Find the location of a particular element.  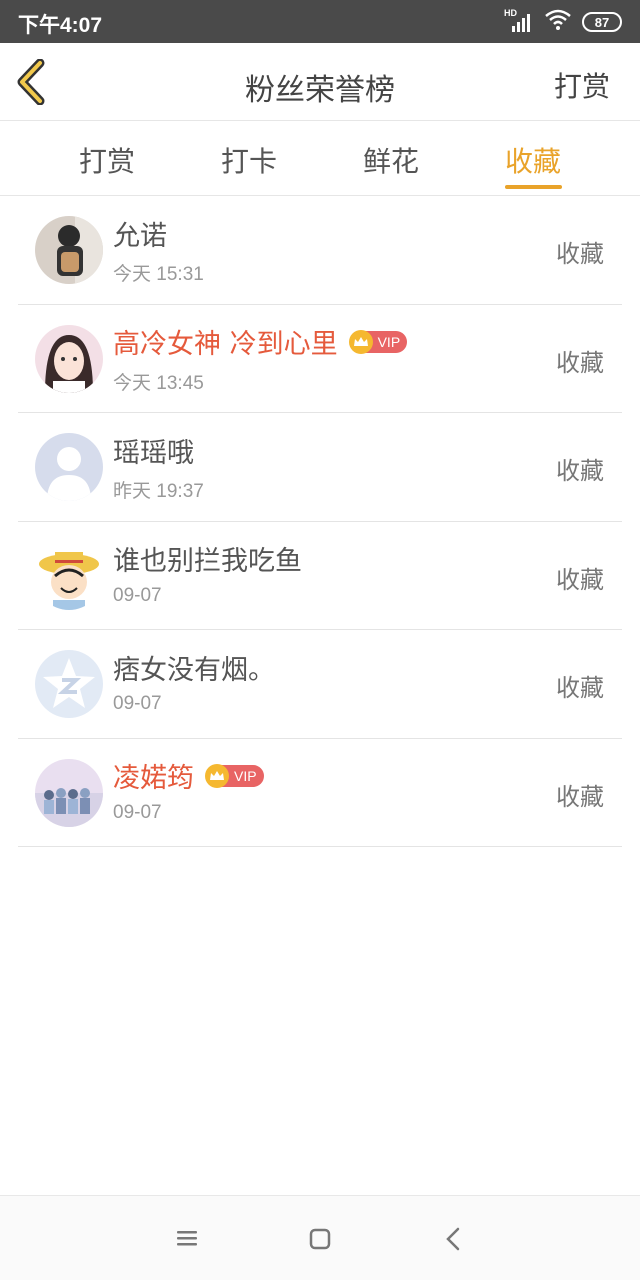

list-item: 痞女没有烟。 09-07 收藏 is located at coordinates (320, 684).